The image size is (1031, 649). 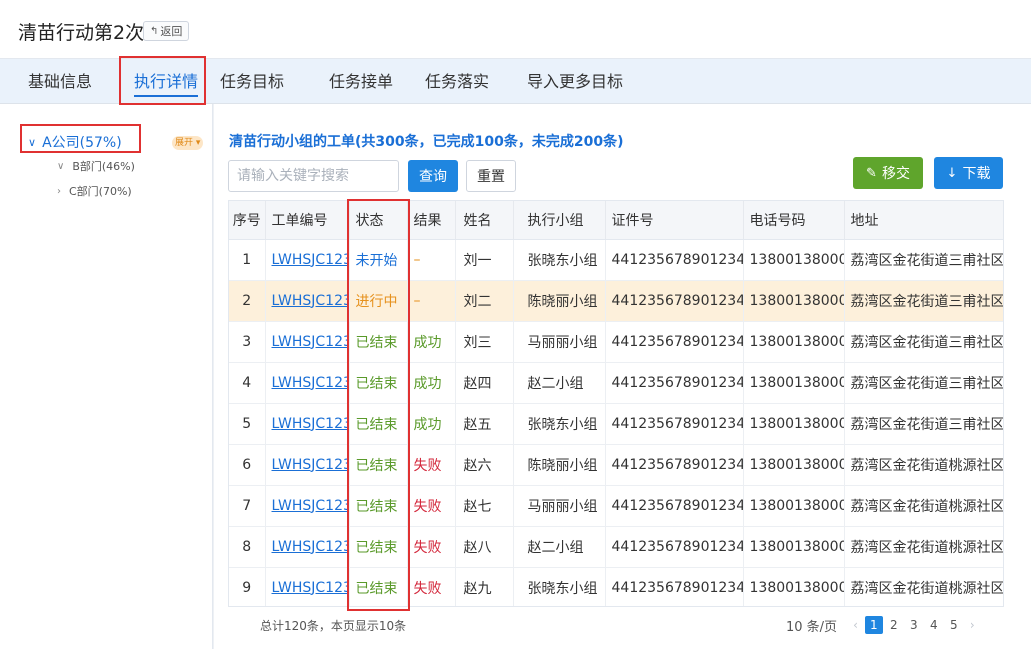 I want to click on cell-name: 赵五, so click(x=484, y=424).